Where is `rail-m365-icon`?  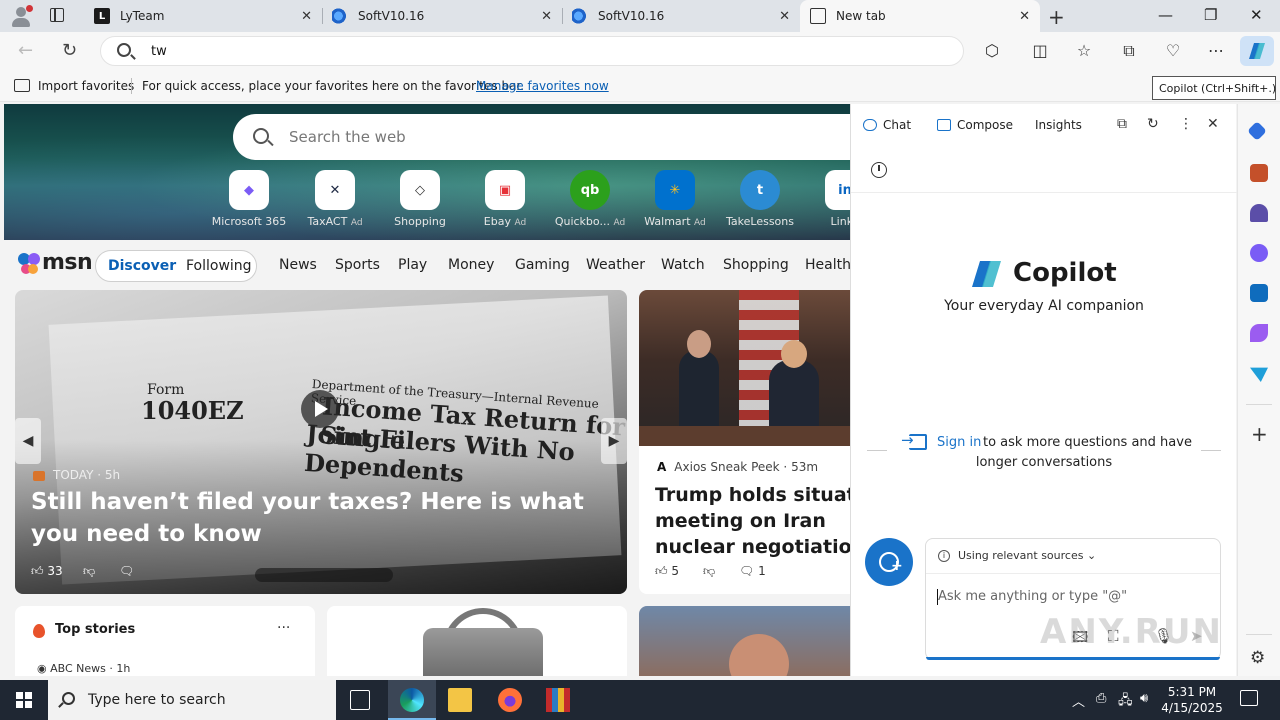
rail-m365-icon is located at coordinates (1259, 253).